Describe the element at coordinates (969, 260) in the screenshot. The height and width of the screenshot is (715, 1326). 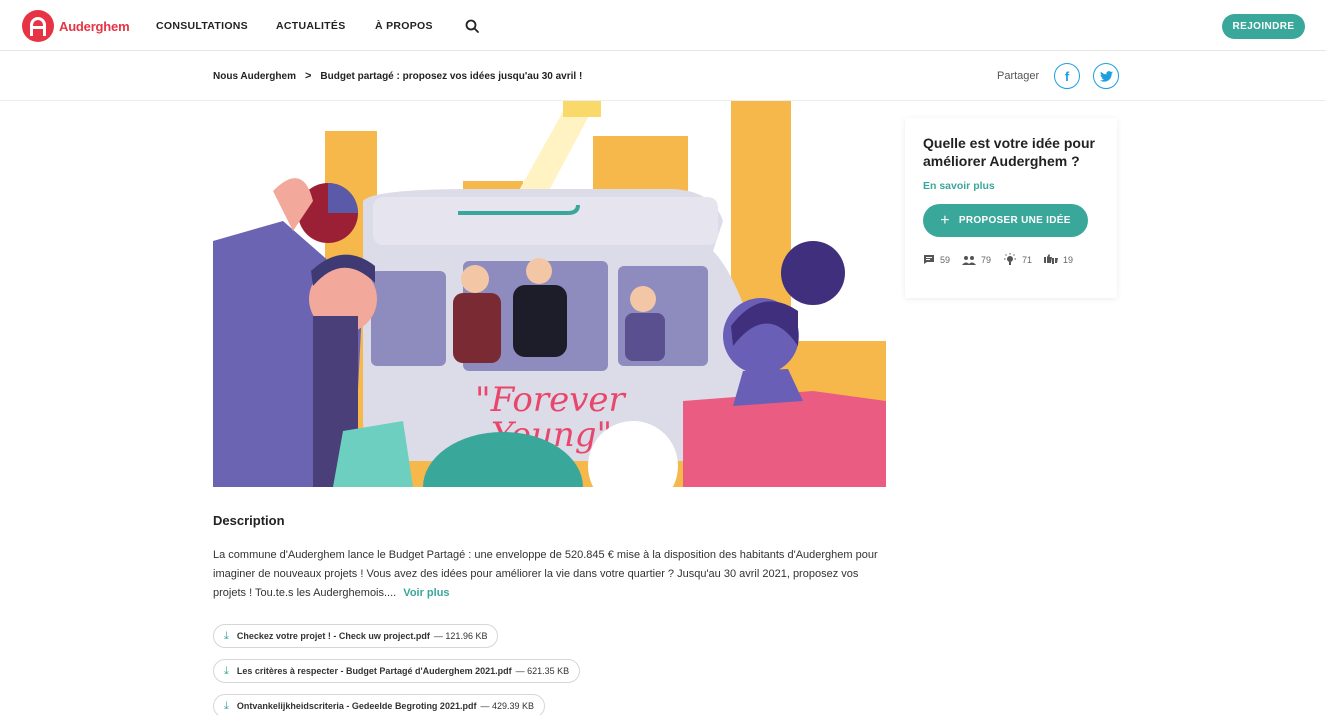
I see `people-icon` at that location.